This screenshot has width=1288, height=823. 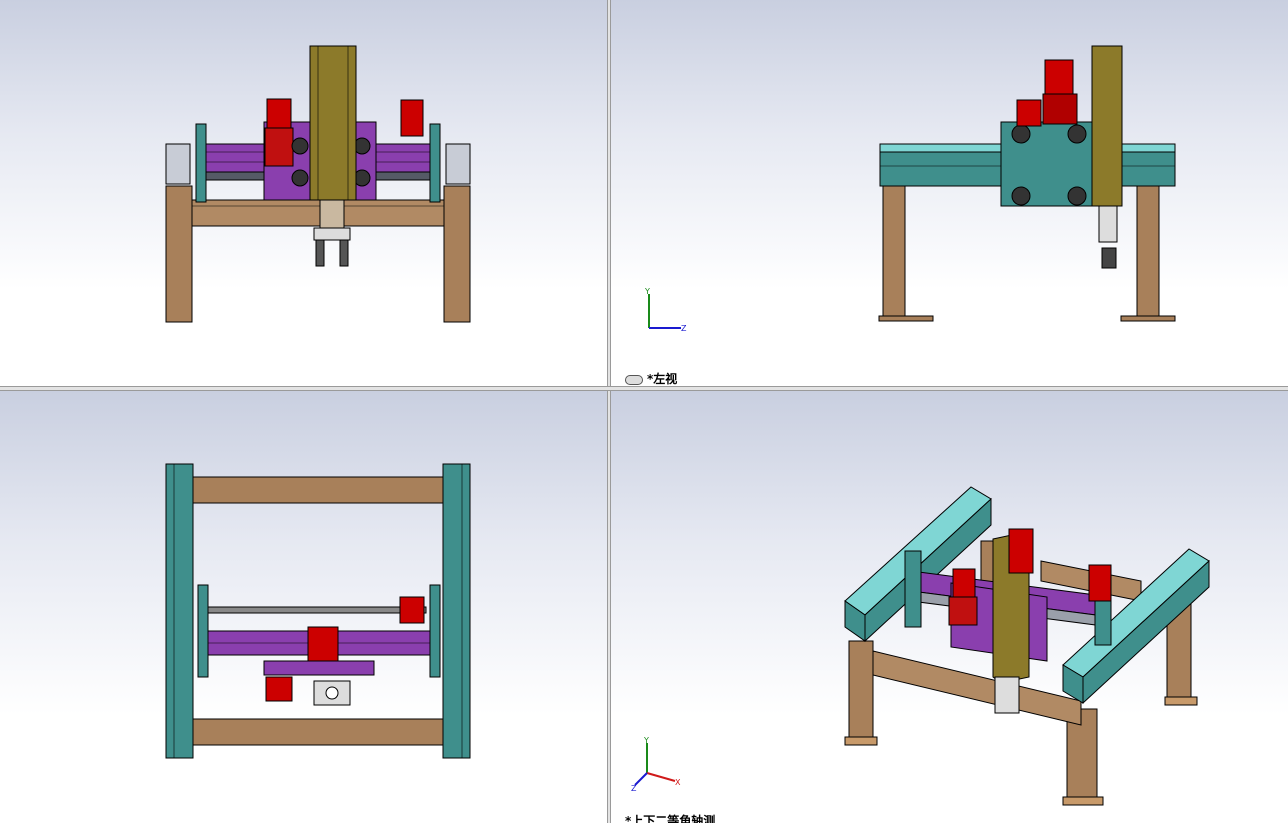 What do you see at coordinates (1027, 183) in the screenshot?
I see `left-view-model` at bounding box center [1027, 183].